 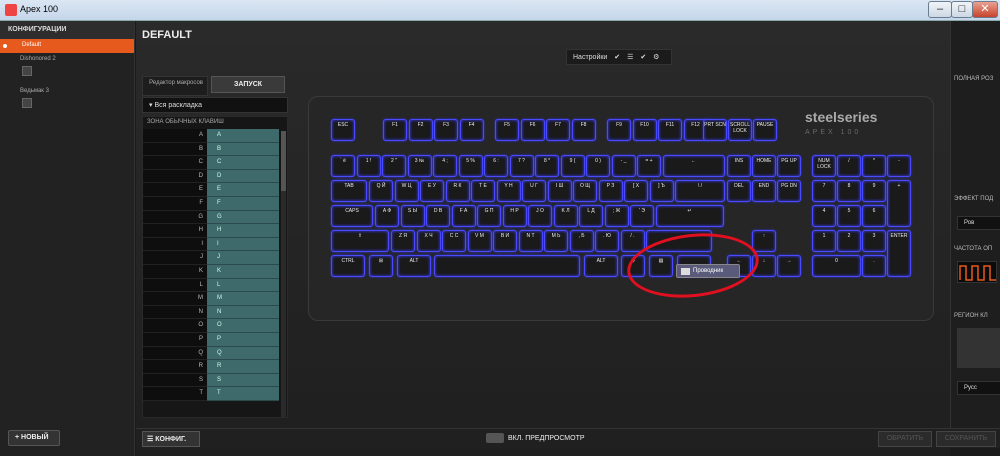 I want to click on key-scrolllock: SCROLL LOCK, so click(x=740, y=130).